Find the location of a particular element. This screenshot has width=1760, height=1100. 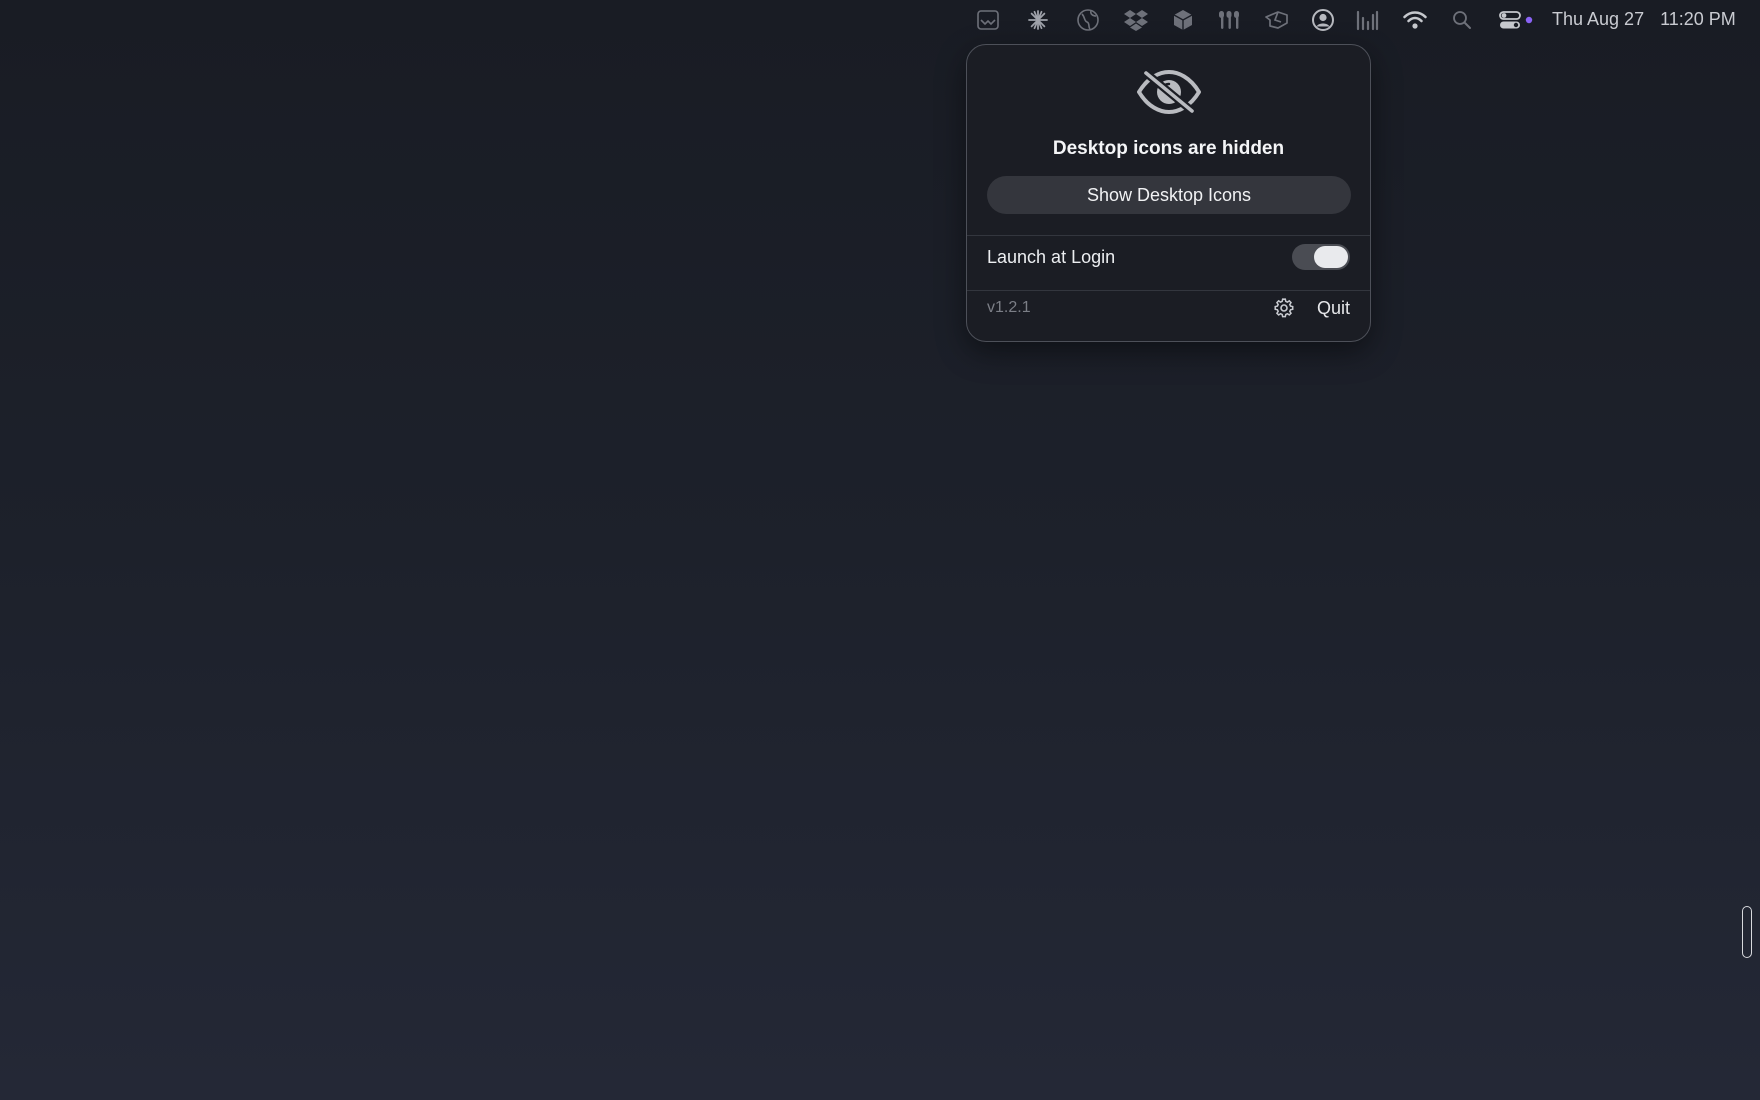

settings-button is located at coordinates (1284, 308).